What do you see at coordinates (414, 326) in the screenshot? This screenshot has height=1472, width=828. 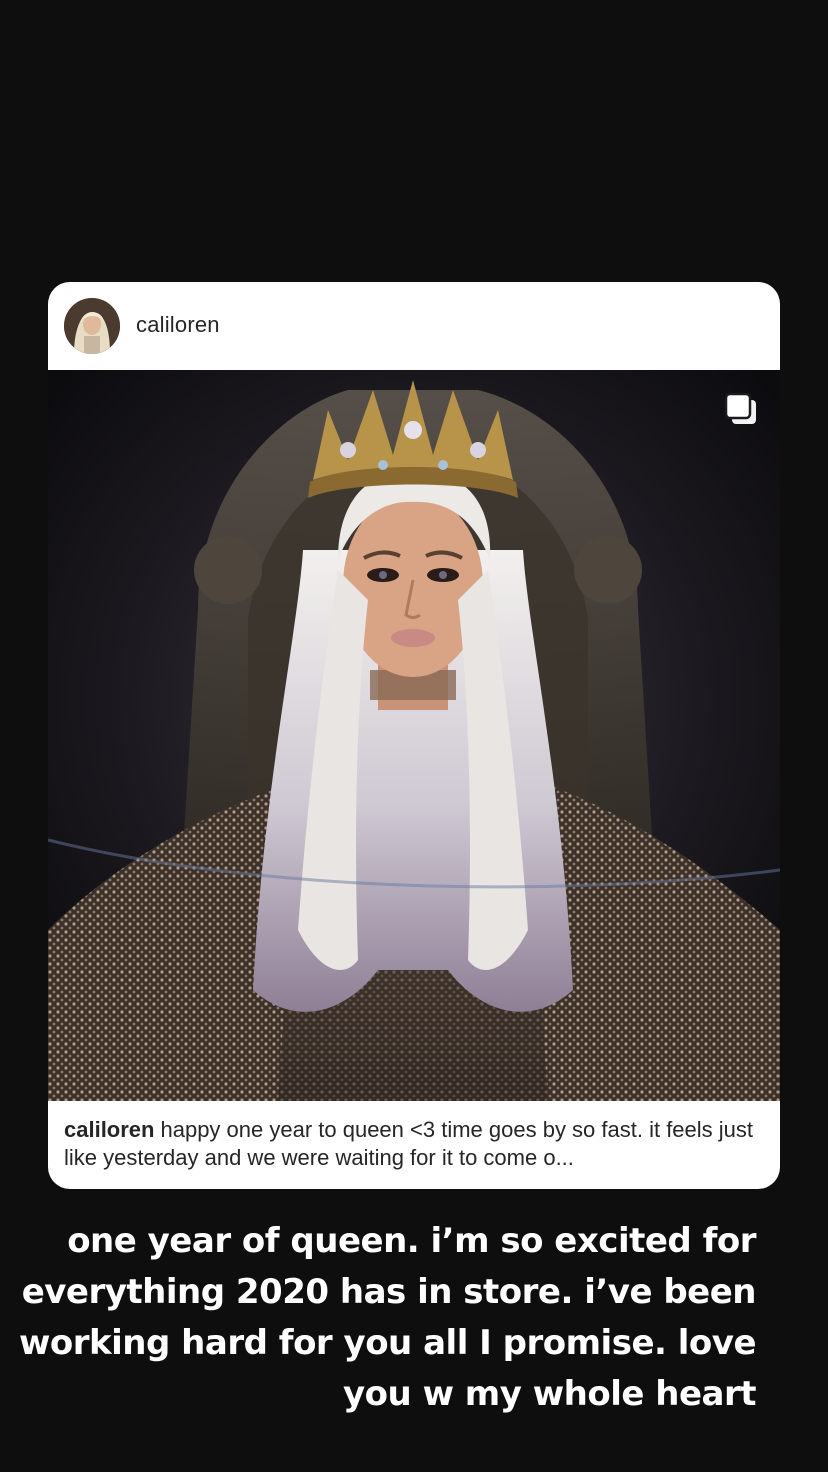 I see `post-header: caliloren` at bounding box center [414, 326].